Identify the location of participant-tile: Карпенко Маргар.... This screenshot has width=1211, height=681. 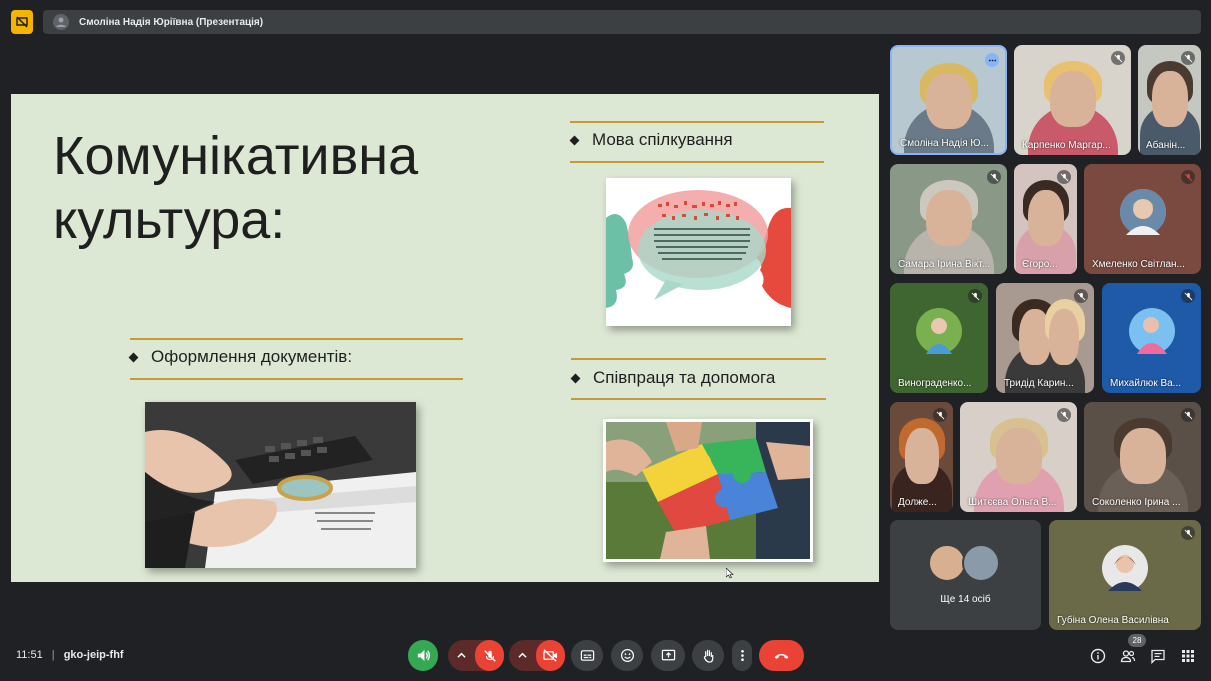
(1072, 100).